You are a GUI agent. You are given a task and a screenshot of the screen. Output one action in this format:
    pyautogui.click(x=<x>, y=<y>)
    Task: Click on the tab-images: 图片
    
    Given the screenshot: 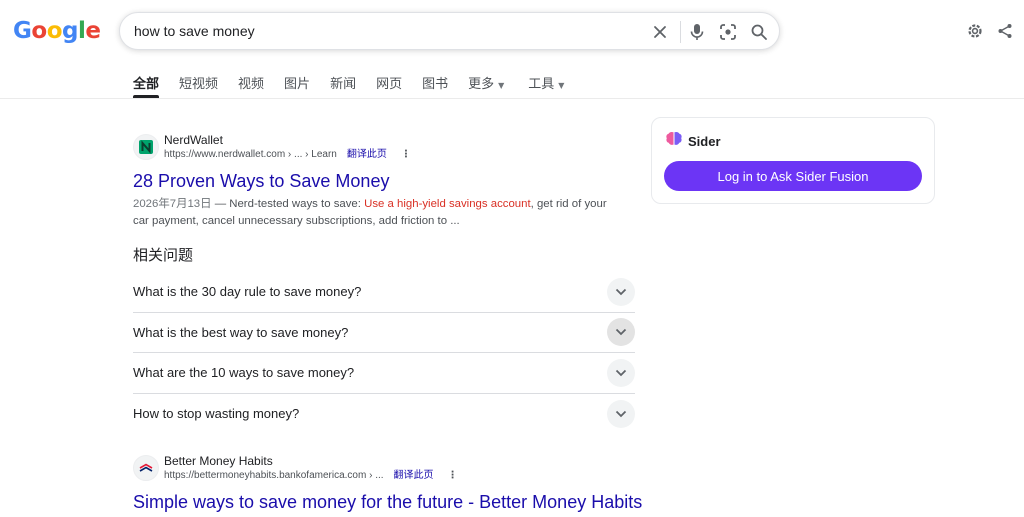 What is the action you would take?
    pyautogui.click(x=297, y=85)
    